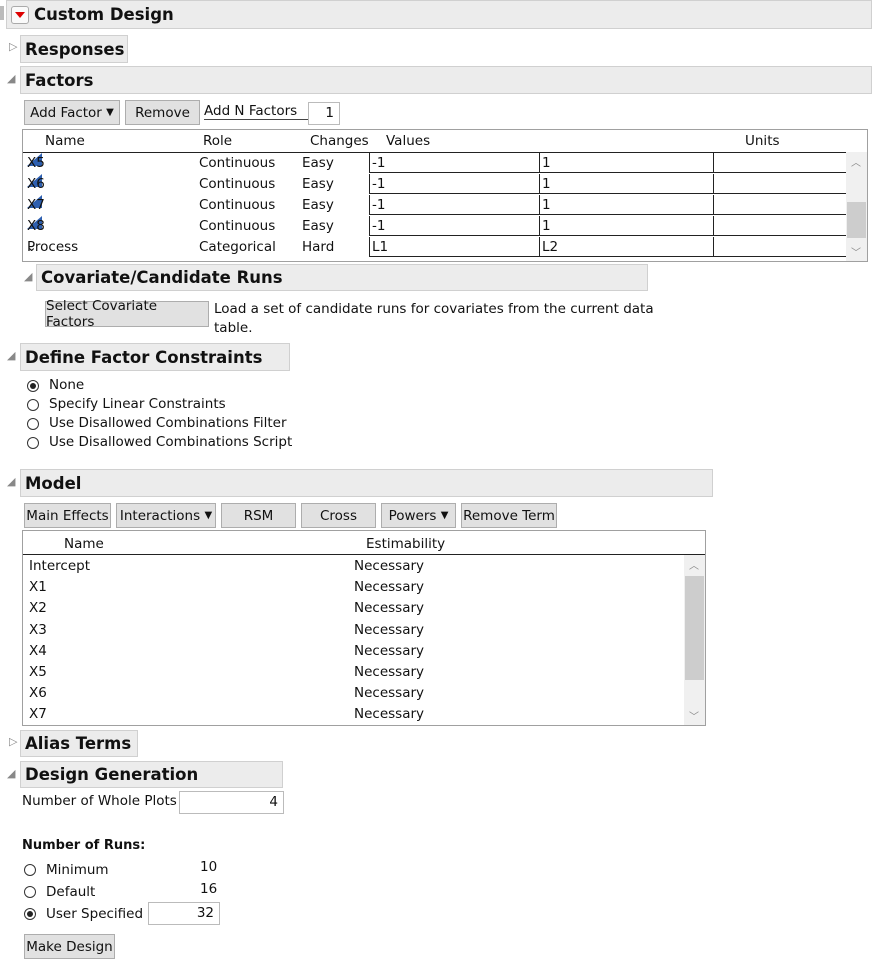 The height and width of the screenshot is (961, 872). I want to click on factors-header: Factors, so click(446, 80).